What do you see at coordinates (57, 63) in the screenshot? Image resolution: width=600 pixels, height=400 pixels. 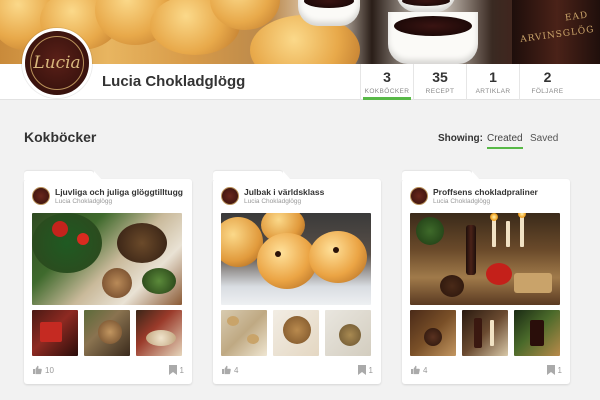 I see `profile-avatar: Lucia` at bounding box center [57, 63].